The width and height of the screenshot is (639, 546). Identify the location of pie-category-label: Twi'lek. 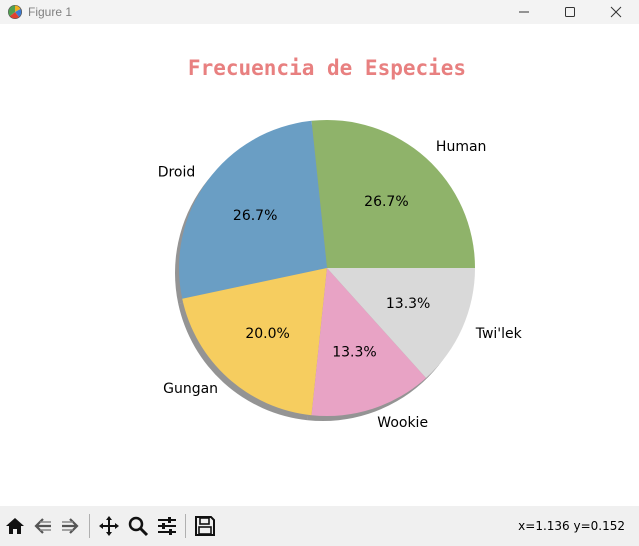
(499, 334).